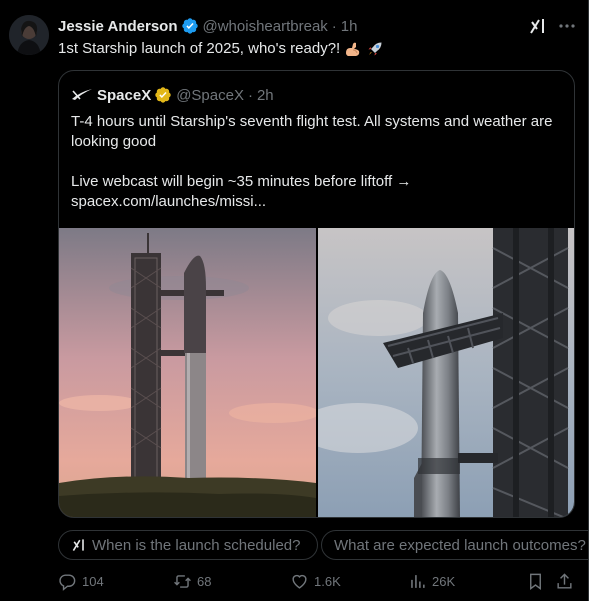 This screenshot has height=601, width=589. I want to click on views-button: 26K, so click(431, 581).